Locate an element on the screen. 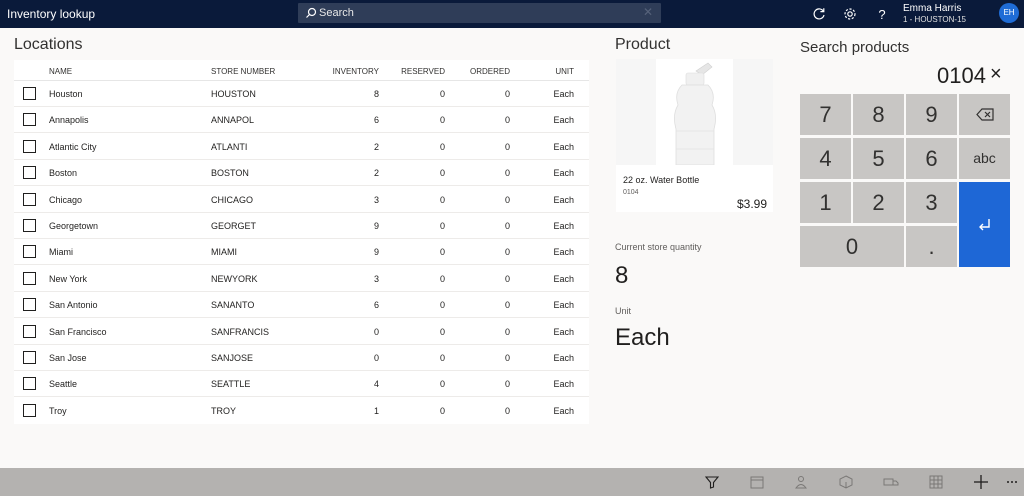 This screenshot has height=496, width=1024. product-title: Product is located at coordinates (643, 44).